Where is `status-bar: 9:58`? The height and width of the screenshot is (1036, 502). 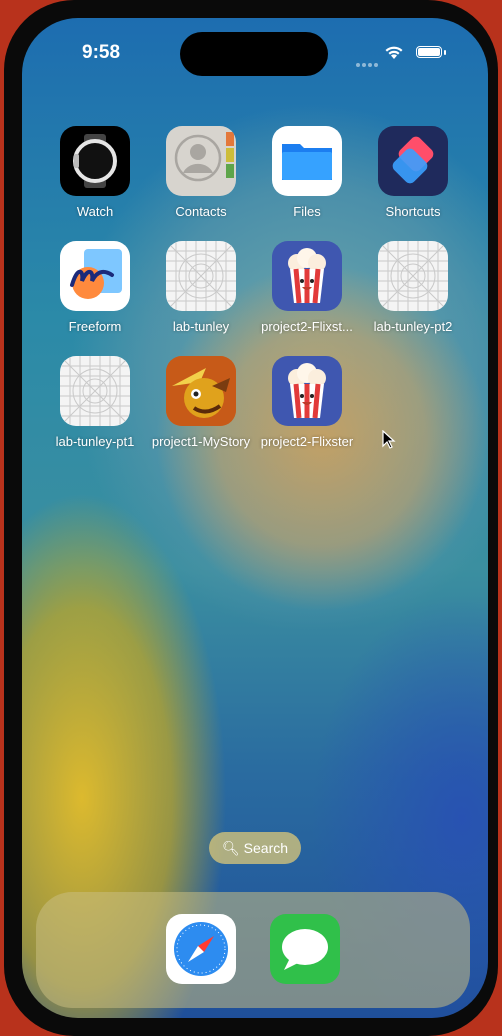 status-bar: 9:58 is located at coordinates (255, 53).